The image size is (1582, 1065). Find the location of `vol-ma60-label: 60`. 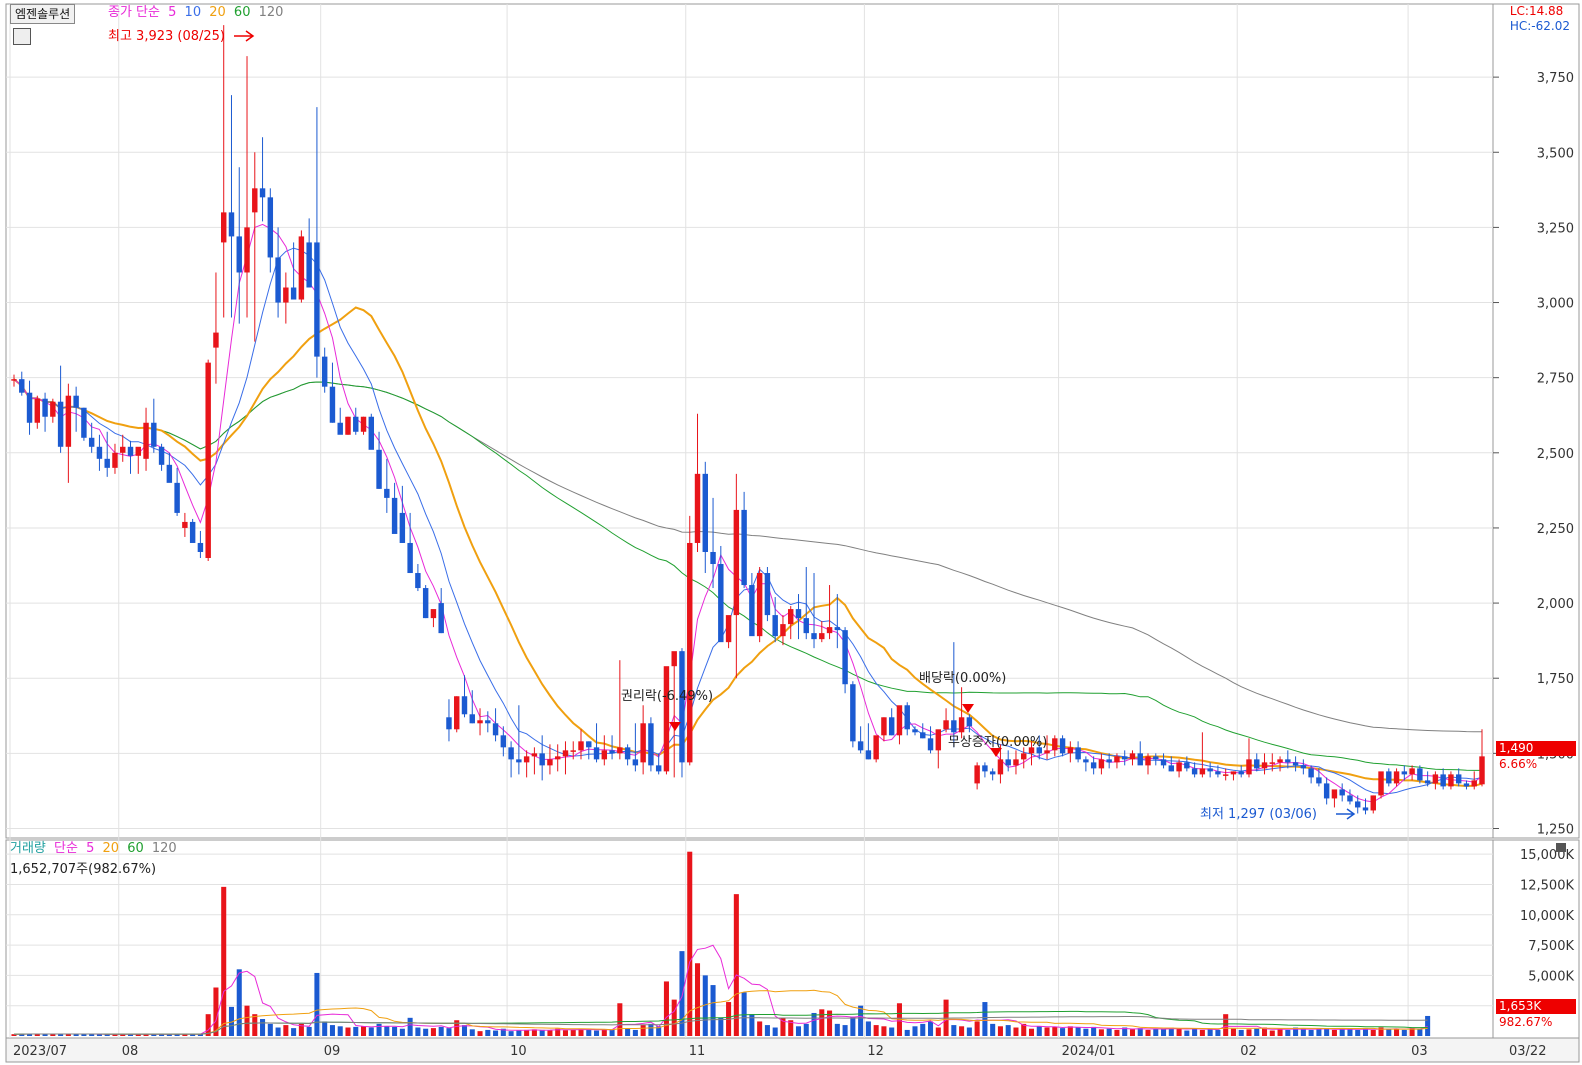

vol-ma60-label: 60 is located at coordinates (135, 848).